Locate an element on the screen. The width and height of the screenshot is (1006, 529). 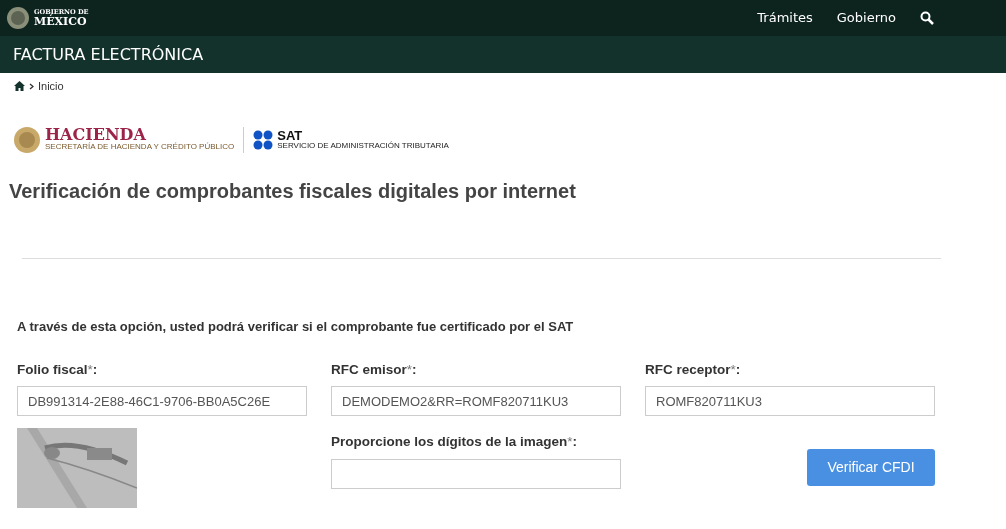
chevron-icon is located at coordinates (31, 86).